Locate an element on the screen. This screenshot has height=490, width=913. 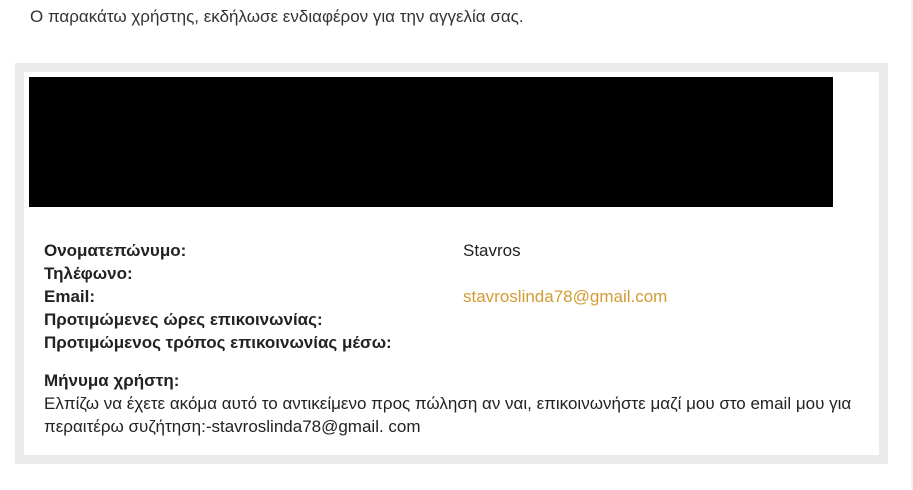
field-label-preferred-method: Προτιμώμενος τρόπος επικοινωνίας μέσω: is located at coordinates (218, 342).